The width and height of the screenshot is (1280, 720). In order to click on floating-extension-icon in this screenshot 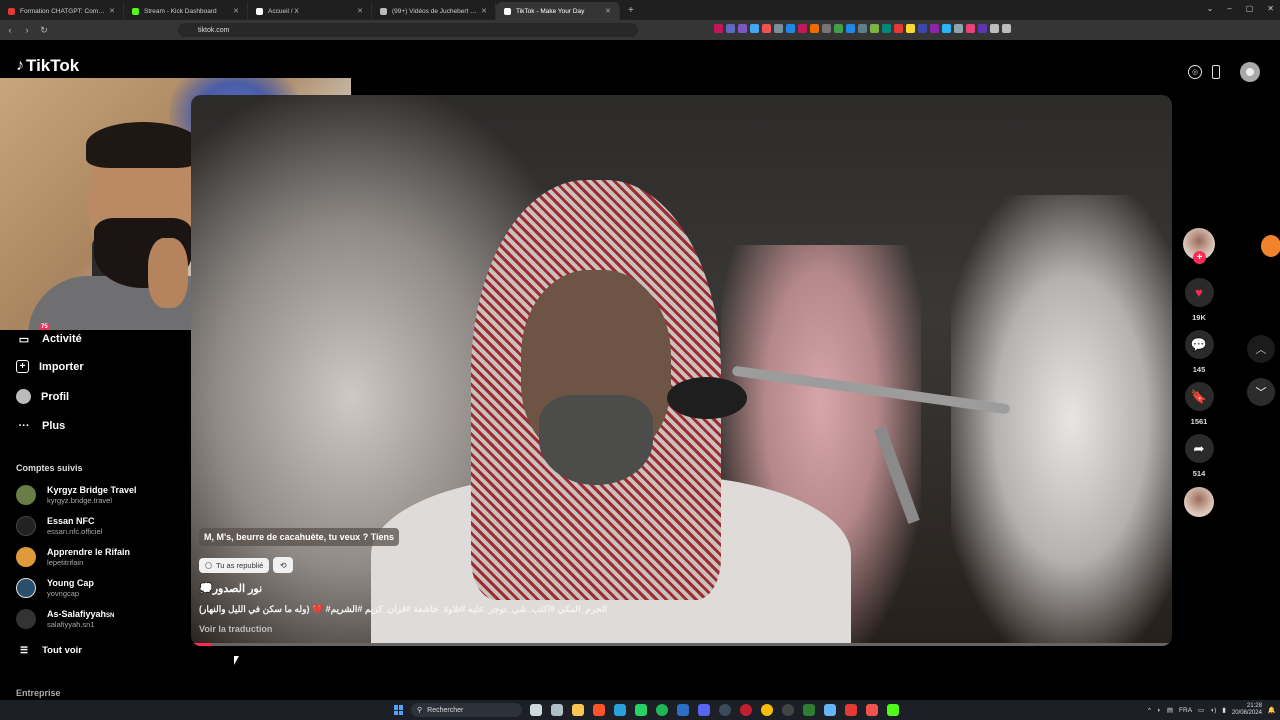, I will do `click(1270, 246)`.